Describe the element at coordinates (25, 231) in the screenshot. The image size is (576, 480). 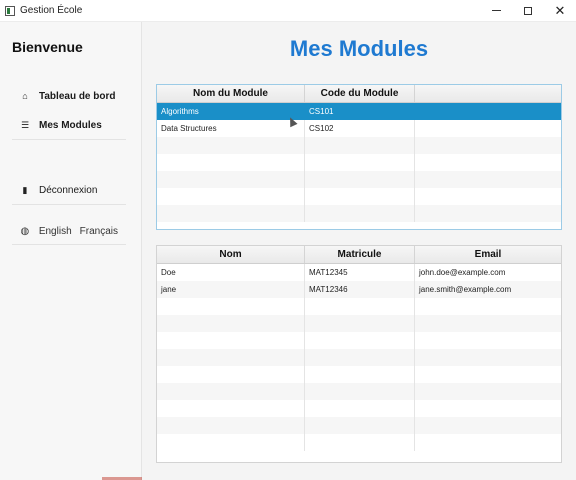
I see `globe-icon: ◍` at that location.